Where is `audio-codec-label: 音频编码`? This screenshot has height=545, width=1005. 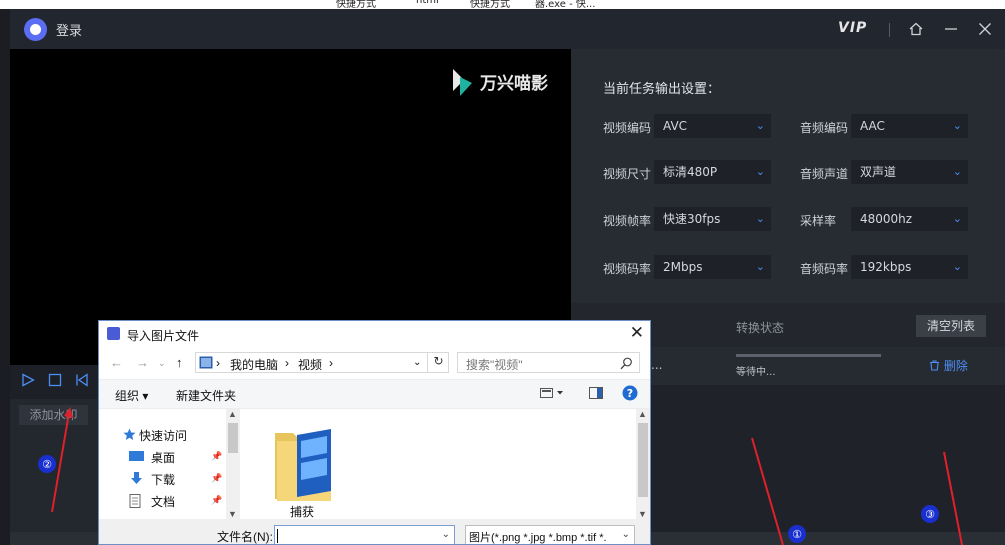
audio-codec-label: 音频编码 is located at coordinates (824, 128).